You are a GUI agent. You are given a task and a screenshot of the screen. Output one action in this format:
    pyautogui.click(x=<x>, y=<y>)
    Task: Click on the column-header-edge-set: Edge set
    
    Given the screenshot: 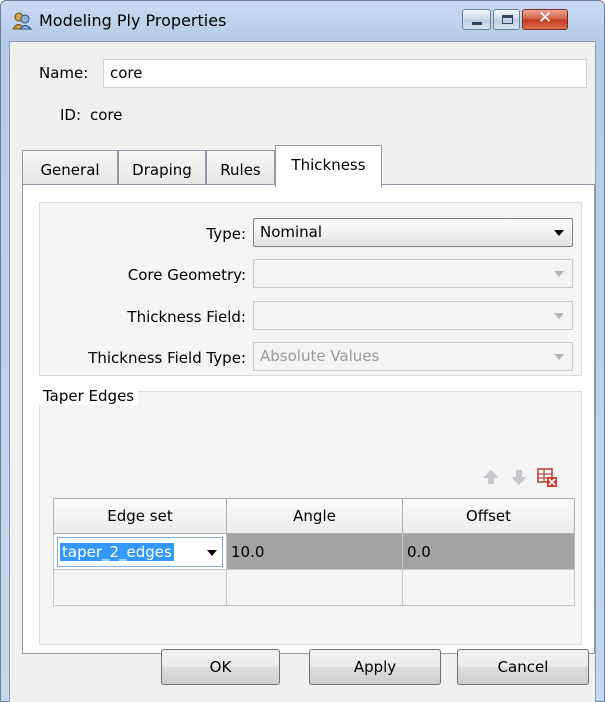 What is the action you would take?
    pyautogui.click(x=140, y=516)
    